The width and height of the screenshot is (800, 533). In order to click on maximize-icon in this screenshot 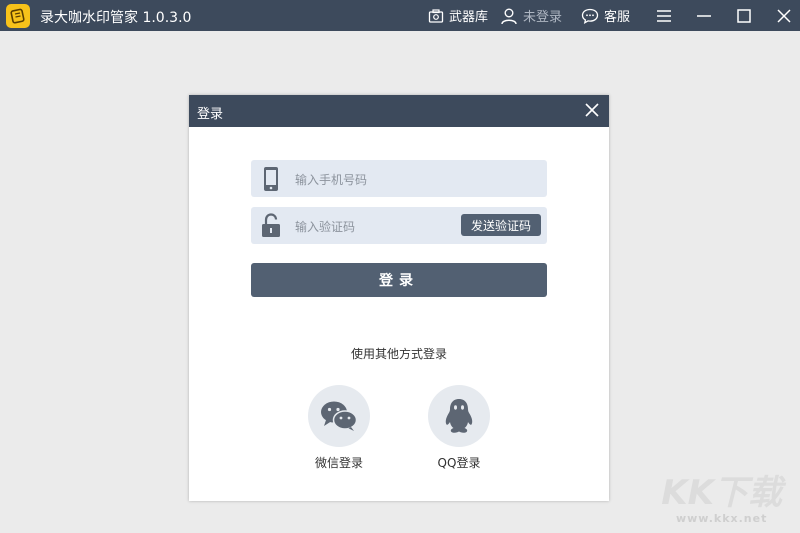, I will do `click(744, 15)`.